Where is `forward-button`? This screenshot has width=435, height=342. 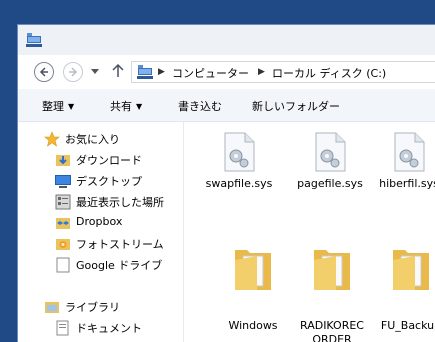 forward-button is located at coordinates (73, 72).